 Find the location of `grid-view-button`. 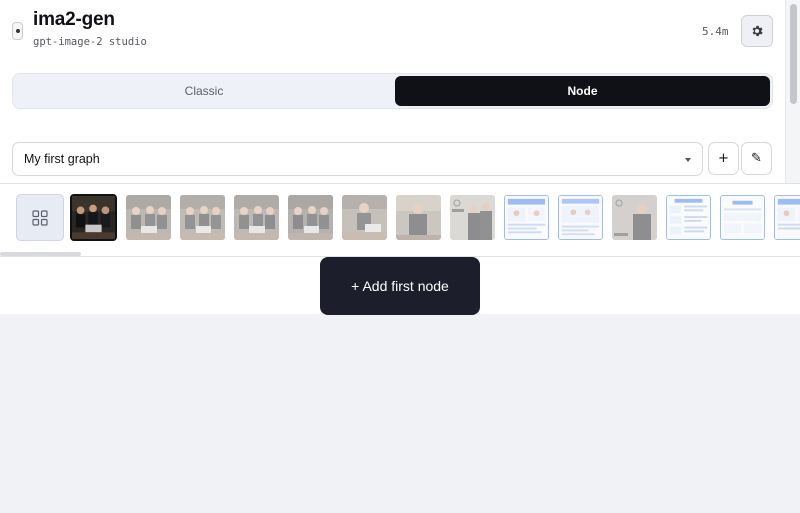

grid-view-button is located at coordinates (40, 217).